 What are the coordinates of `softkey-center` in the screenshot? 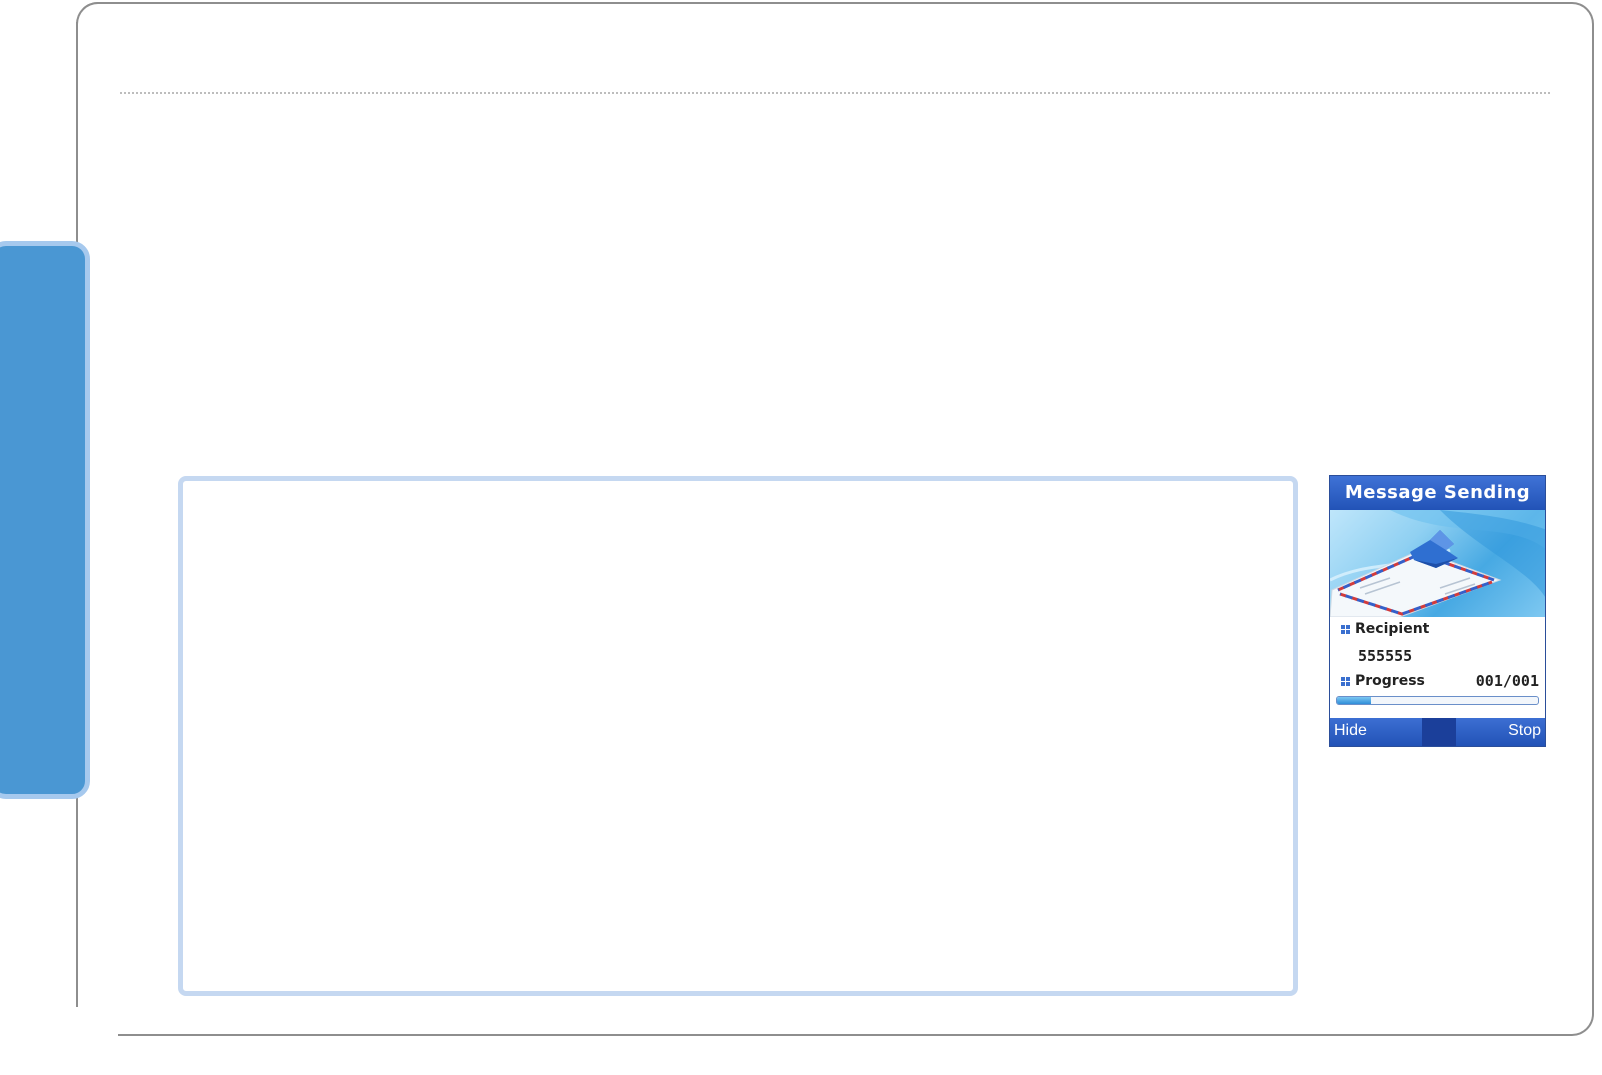 It's located at (1439, 732).